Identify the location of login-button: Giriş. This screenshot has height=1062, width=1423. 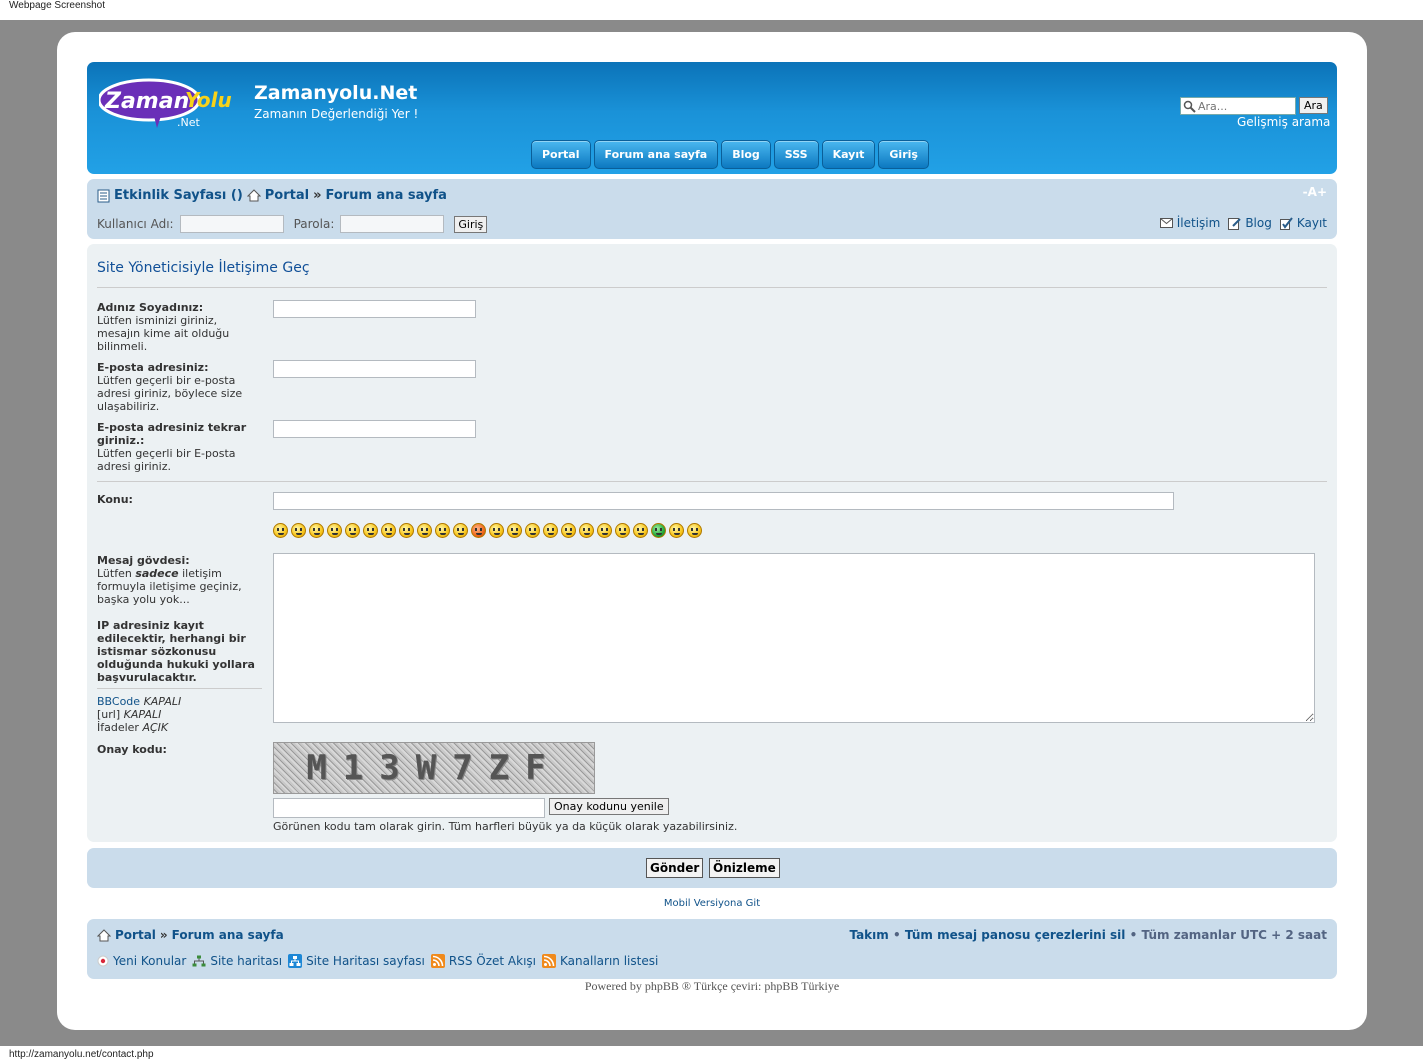
(471, 224).